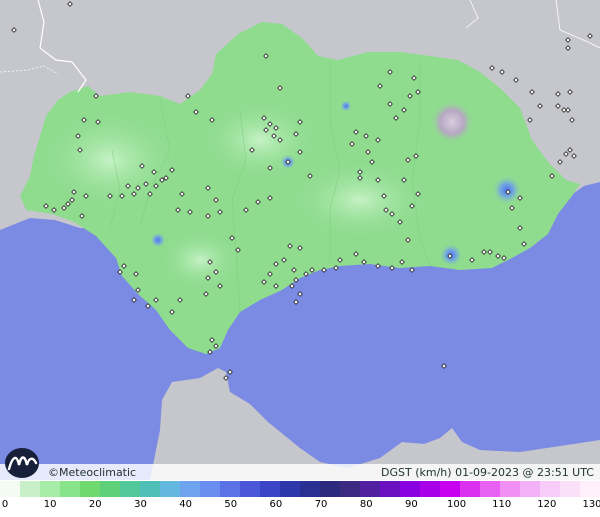 This screenshot has width=600, height=517. Describe the element at coordinates (502, 504) in the screenshot. I see `scale-tick-label: 110` at that location.